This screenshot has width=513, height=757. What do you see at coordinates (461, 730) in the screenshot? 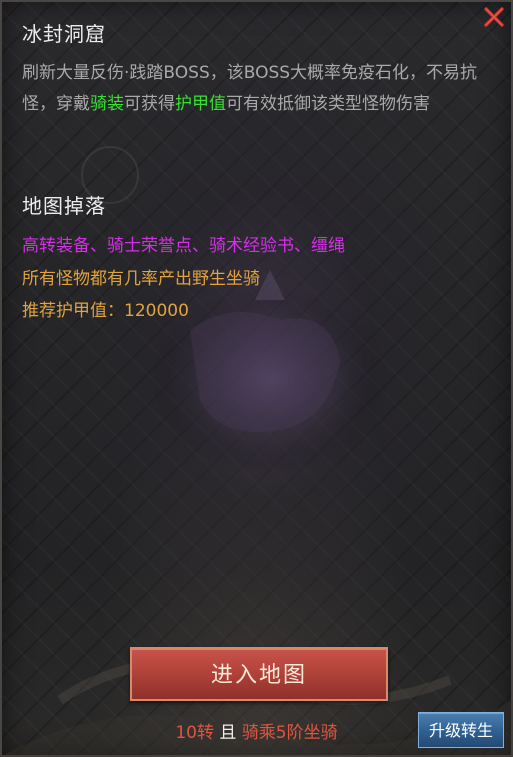
I see `upgrade-rebirth-button: 升级转生` at bounding box center [461, 730].